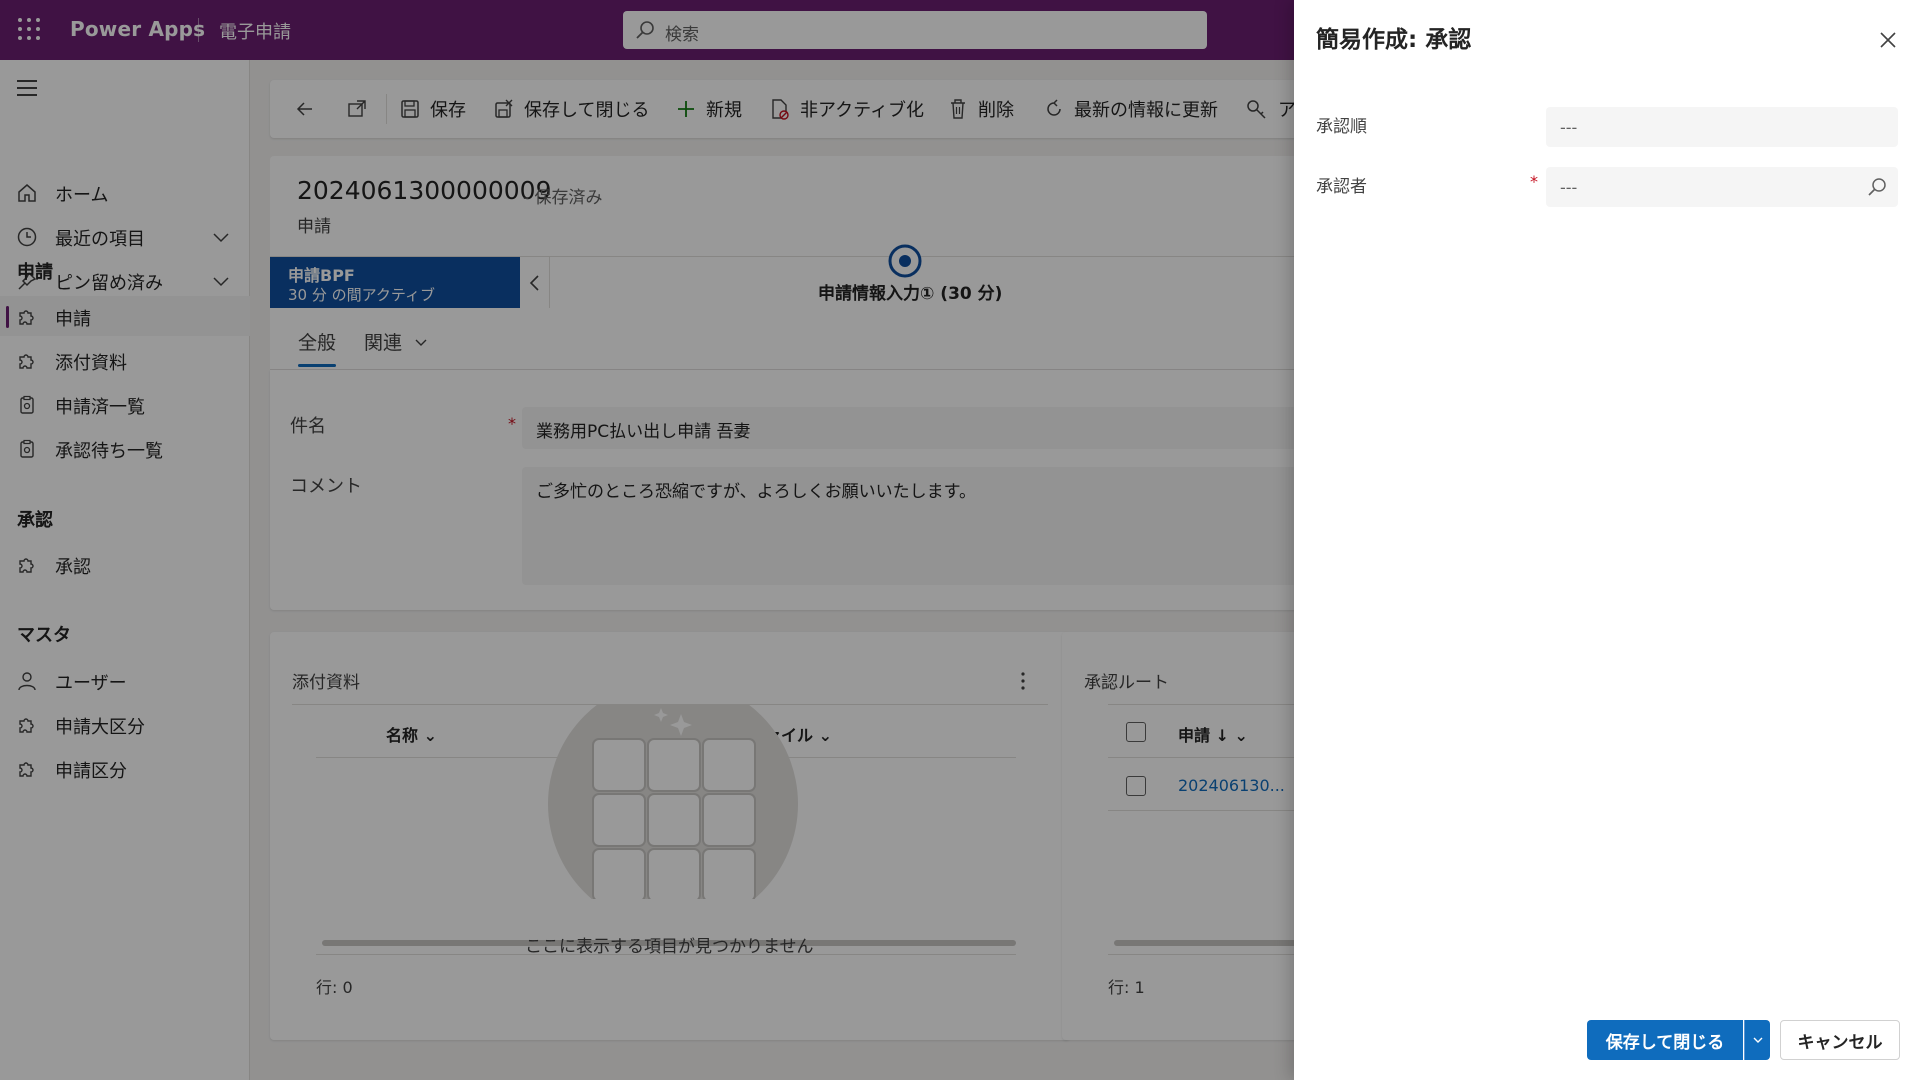  What do you see at coordinates (1569, 187) in the screenshot?
I see `approver-value: ---` at bounding box center [1569, 187].